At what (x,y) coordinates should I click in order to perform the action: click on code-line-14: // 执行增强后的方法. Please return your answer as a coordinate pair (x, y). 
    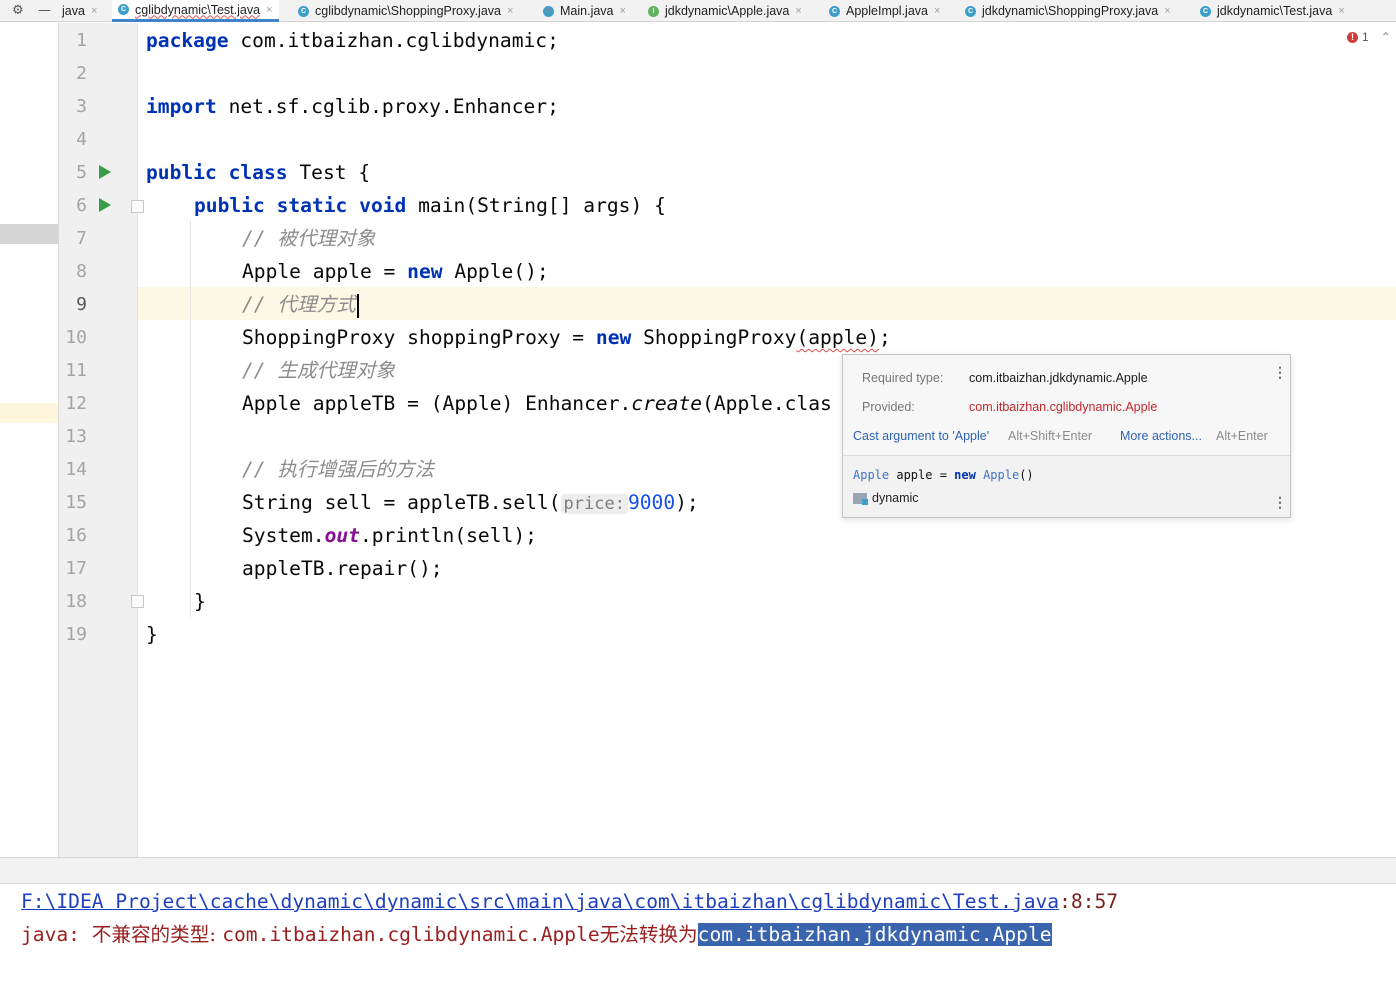
    Looking at the image, I should click on (338, 469).